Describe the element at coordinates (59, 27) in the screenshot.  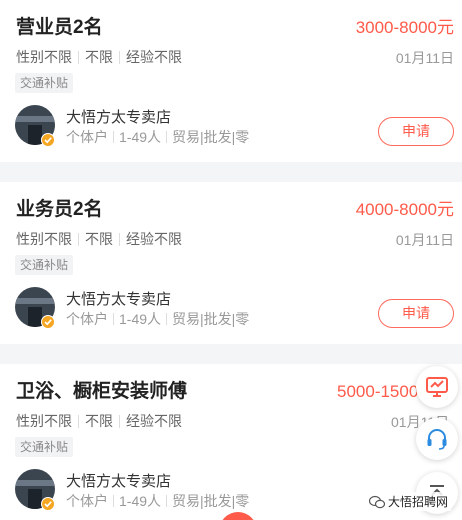
I see `job-title: 营业员2名` at that location.